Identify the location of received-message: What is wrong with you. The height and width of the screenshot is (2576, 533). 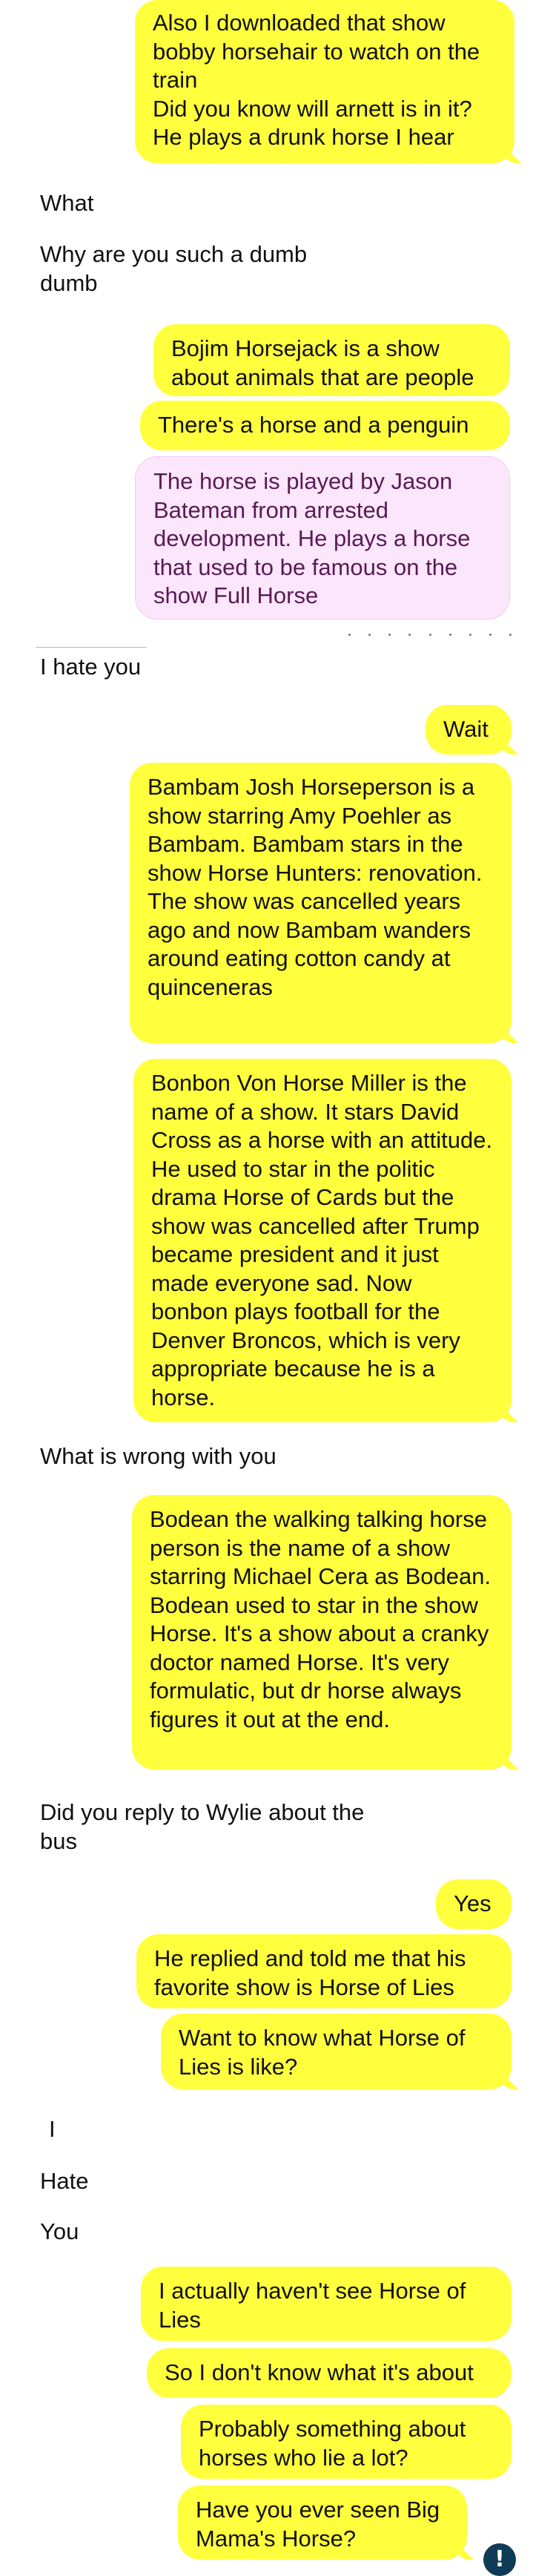
(226, 1456).